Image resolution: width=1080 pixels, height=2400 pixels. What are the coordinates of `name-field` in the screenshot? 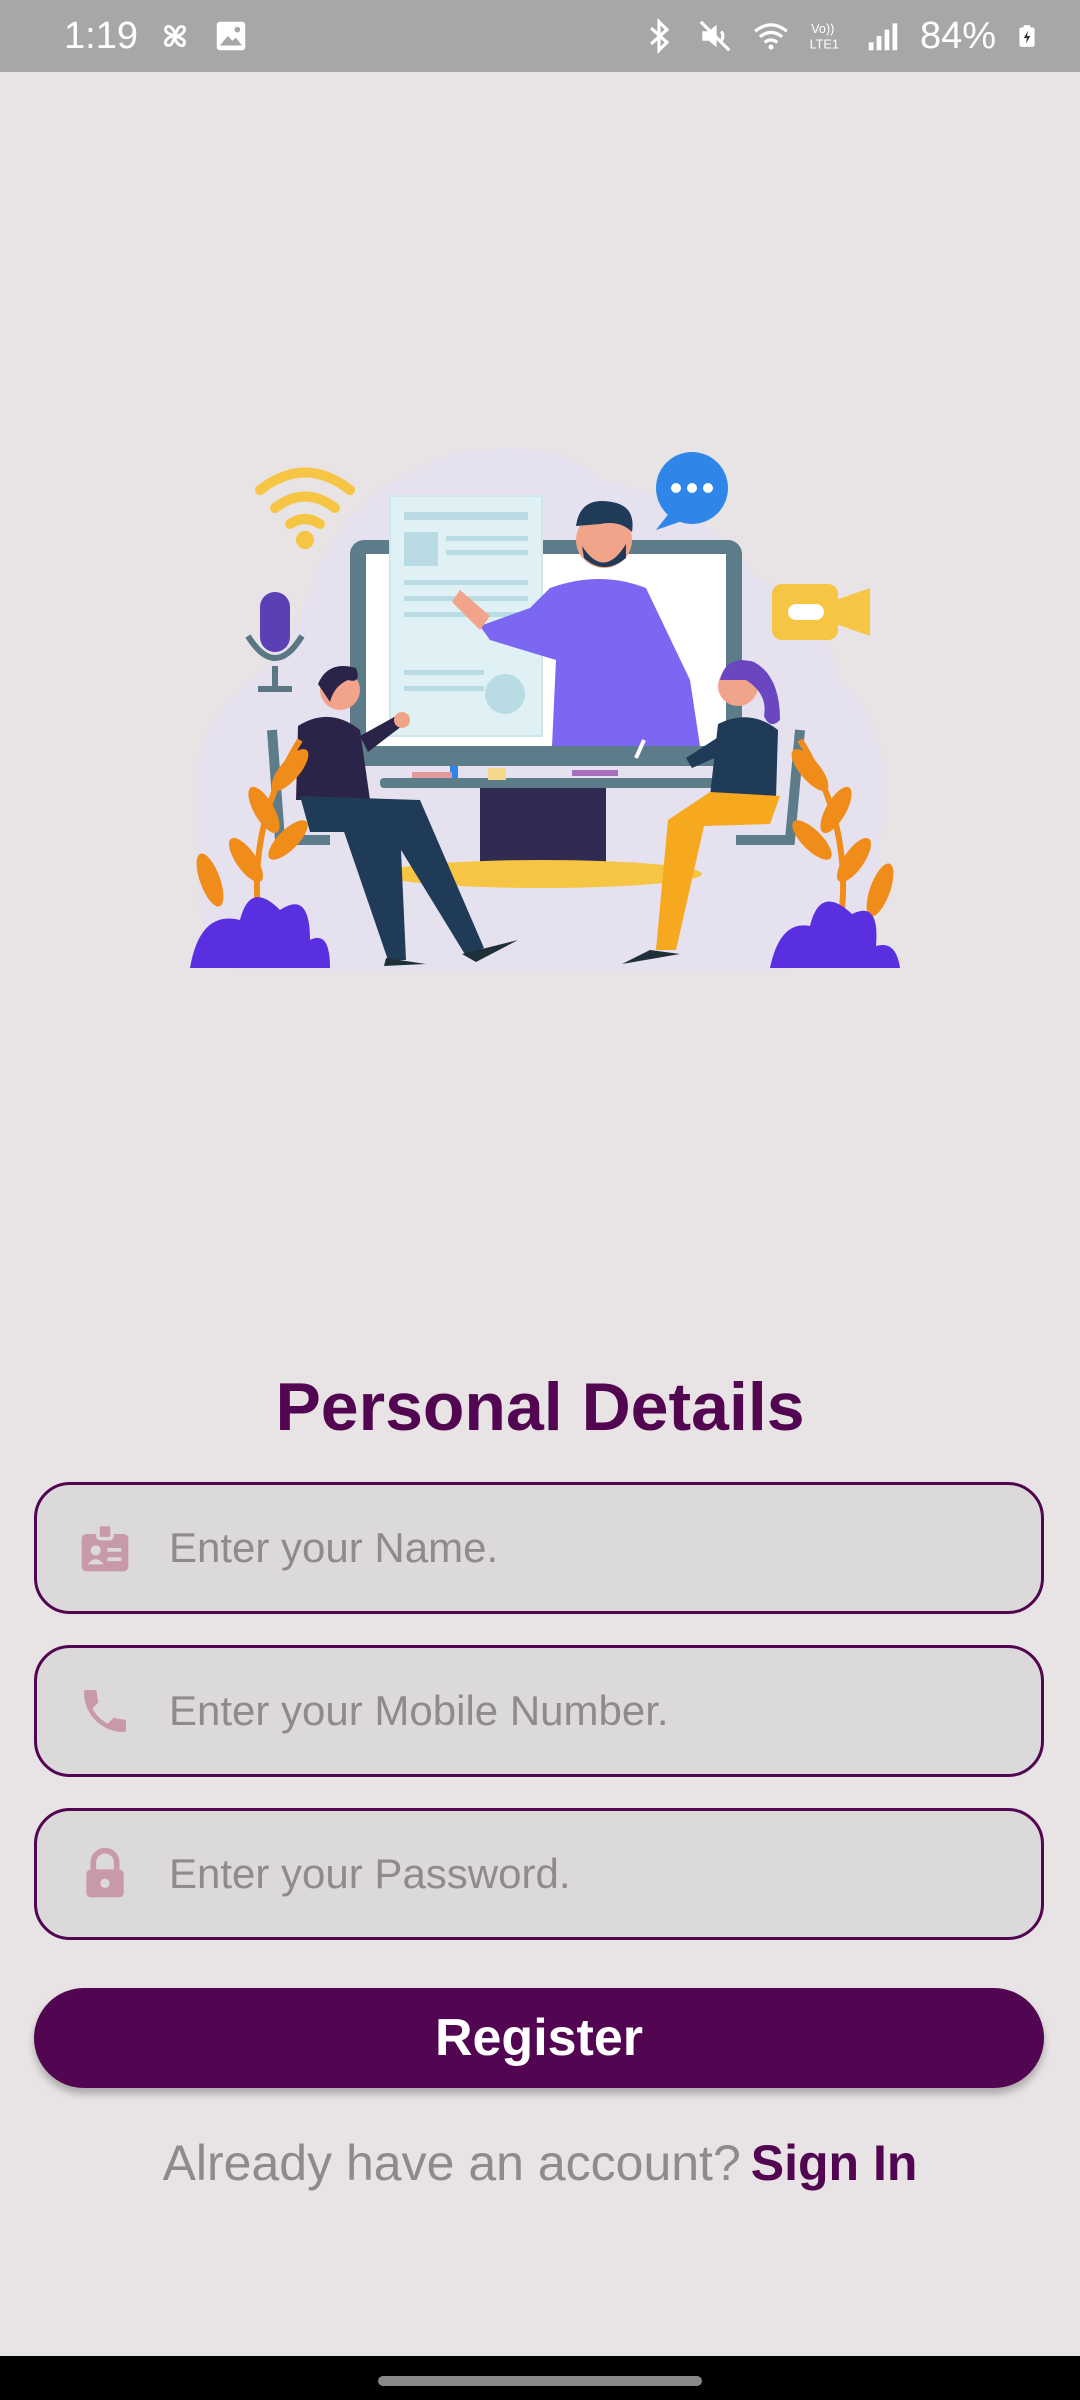 It's located at (539, 1548).